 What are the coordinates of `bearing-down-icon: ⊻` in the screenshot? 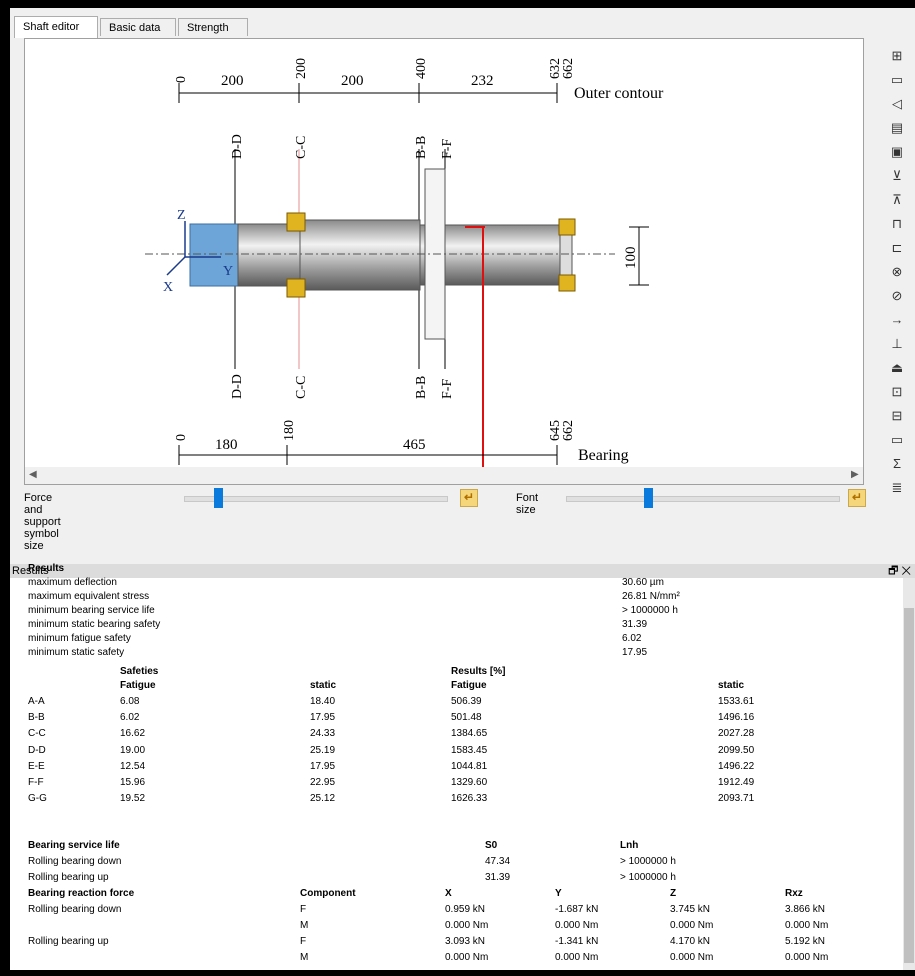 It's located at (897, 176).